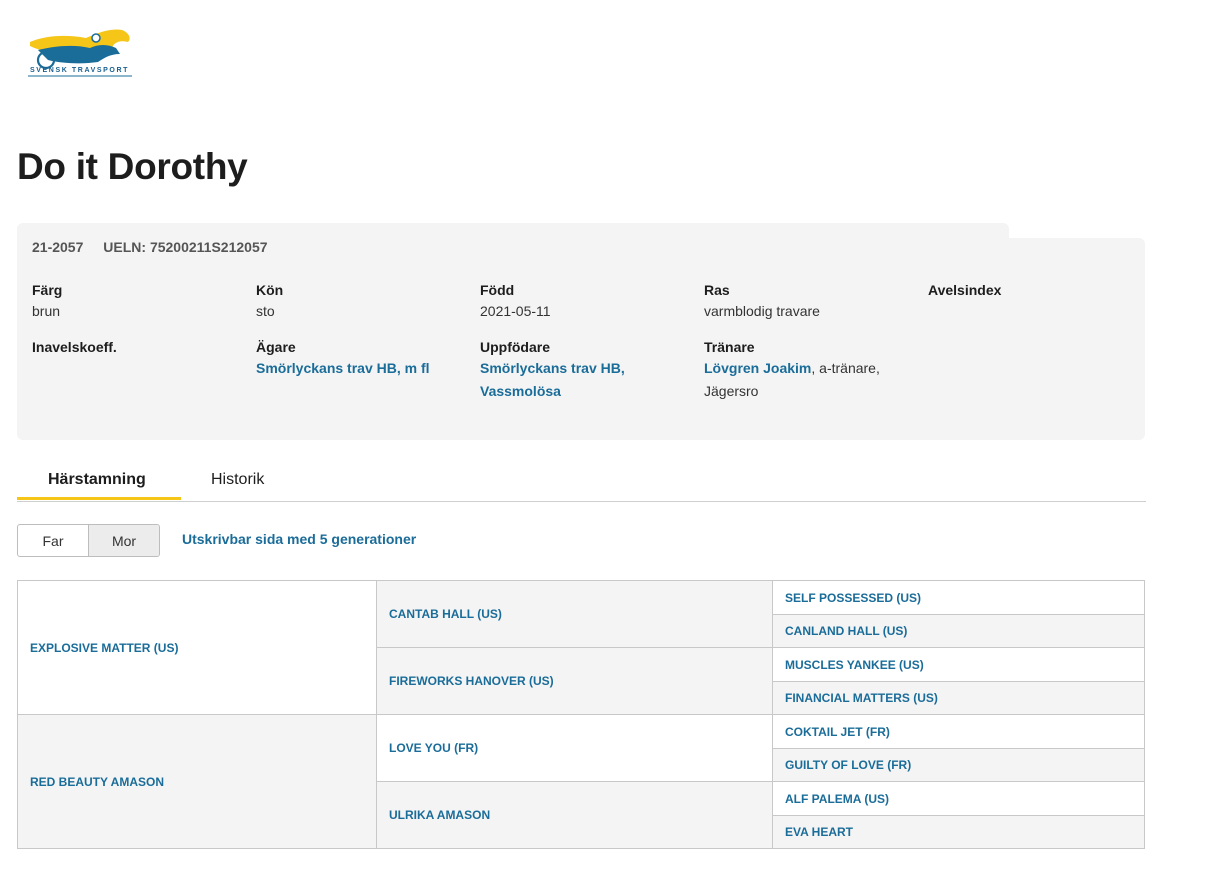  I want to click on far-mor-toggle: Far Mor, so click(88, 540).